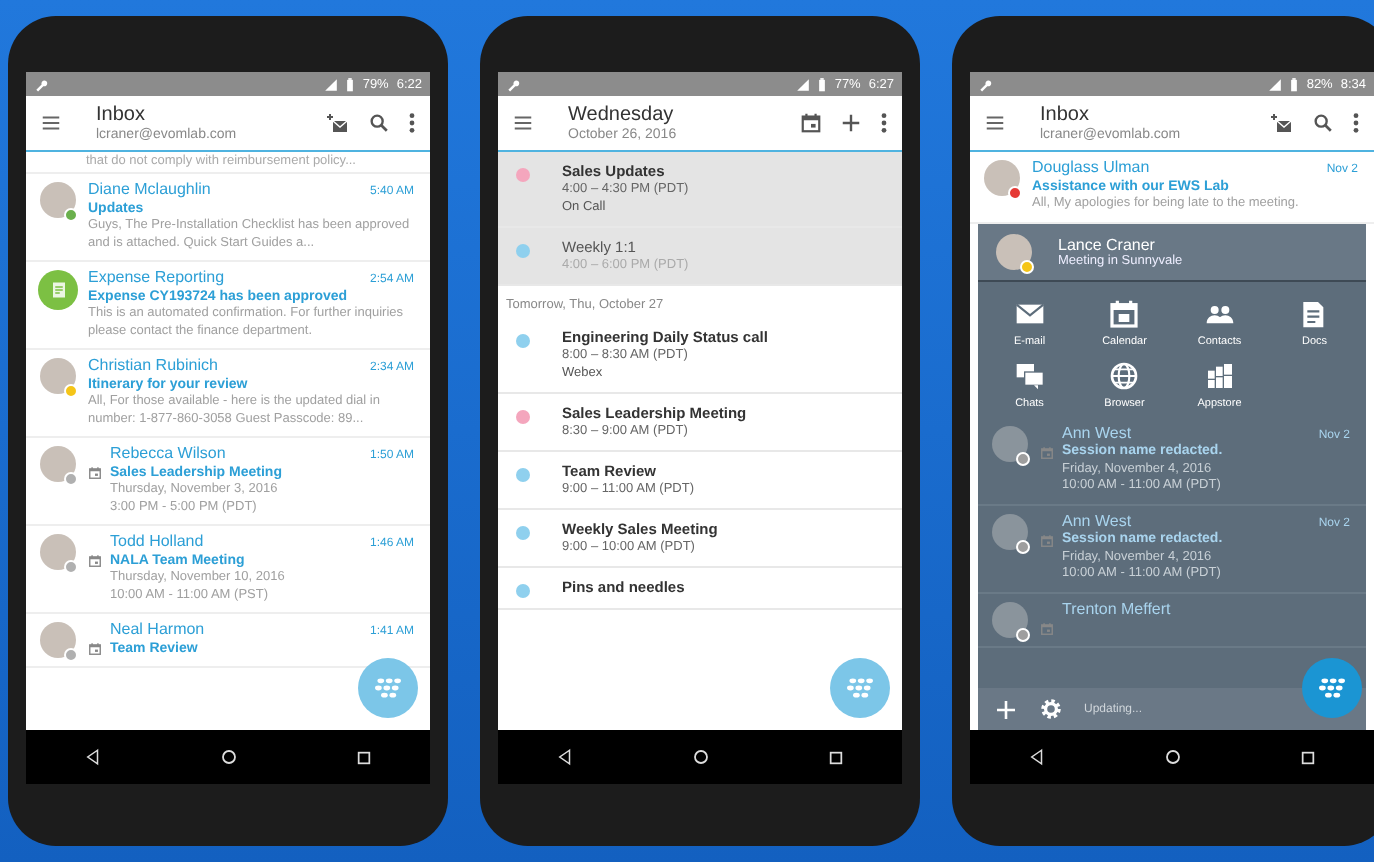 Image resolution: width=1374 pixels, height=862 pixels. Describe the element at coordinates (157, 278) in the screenshot. I see `sender-name: Expense Reporting` at that location.